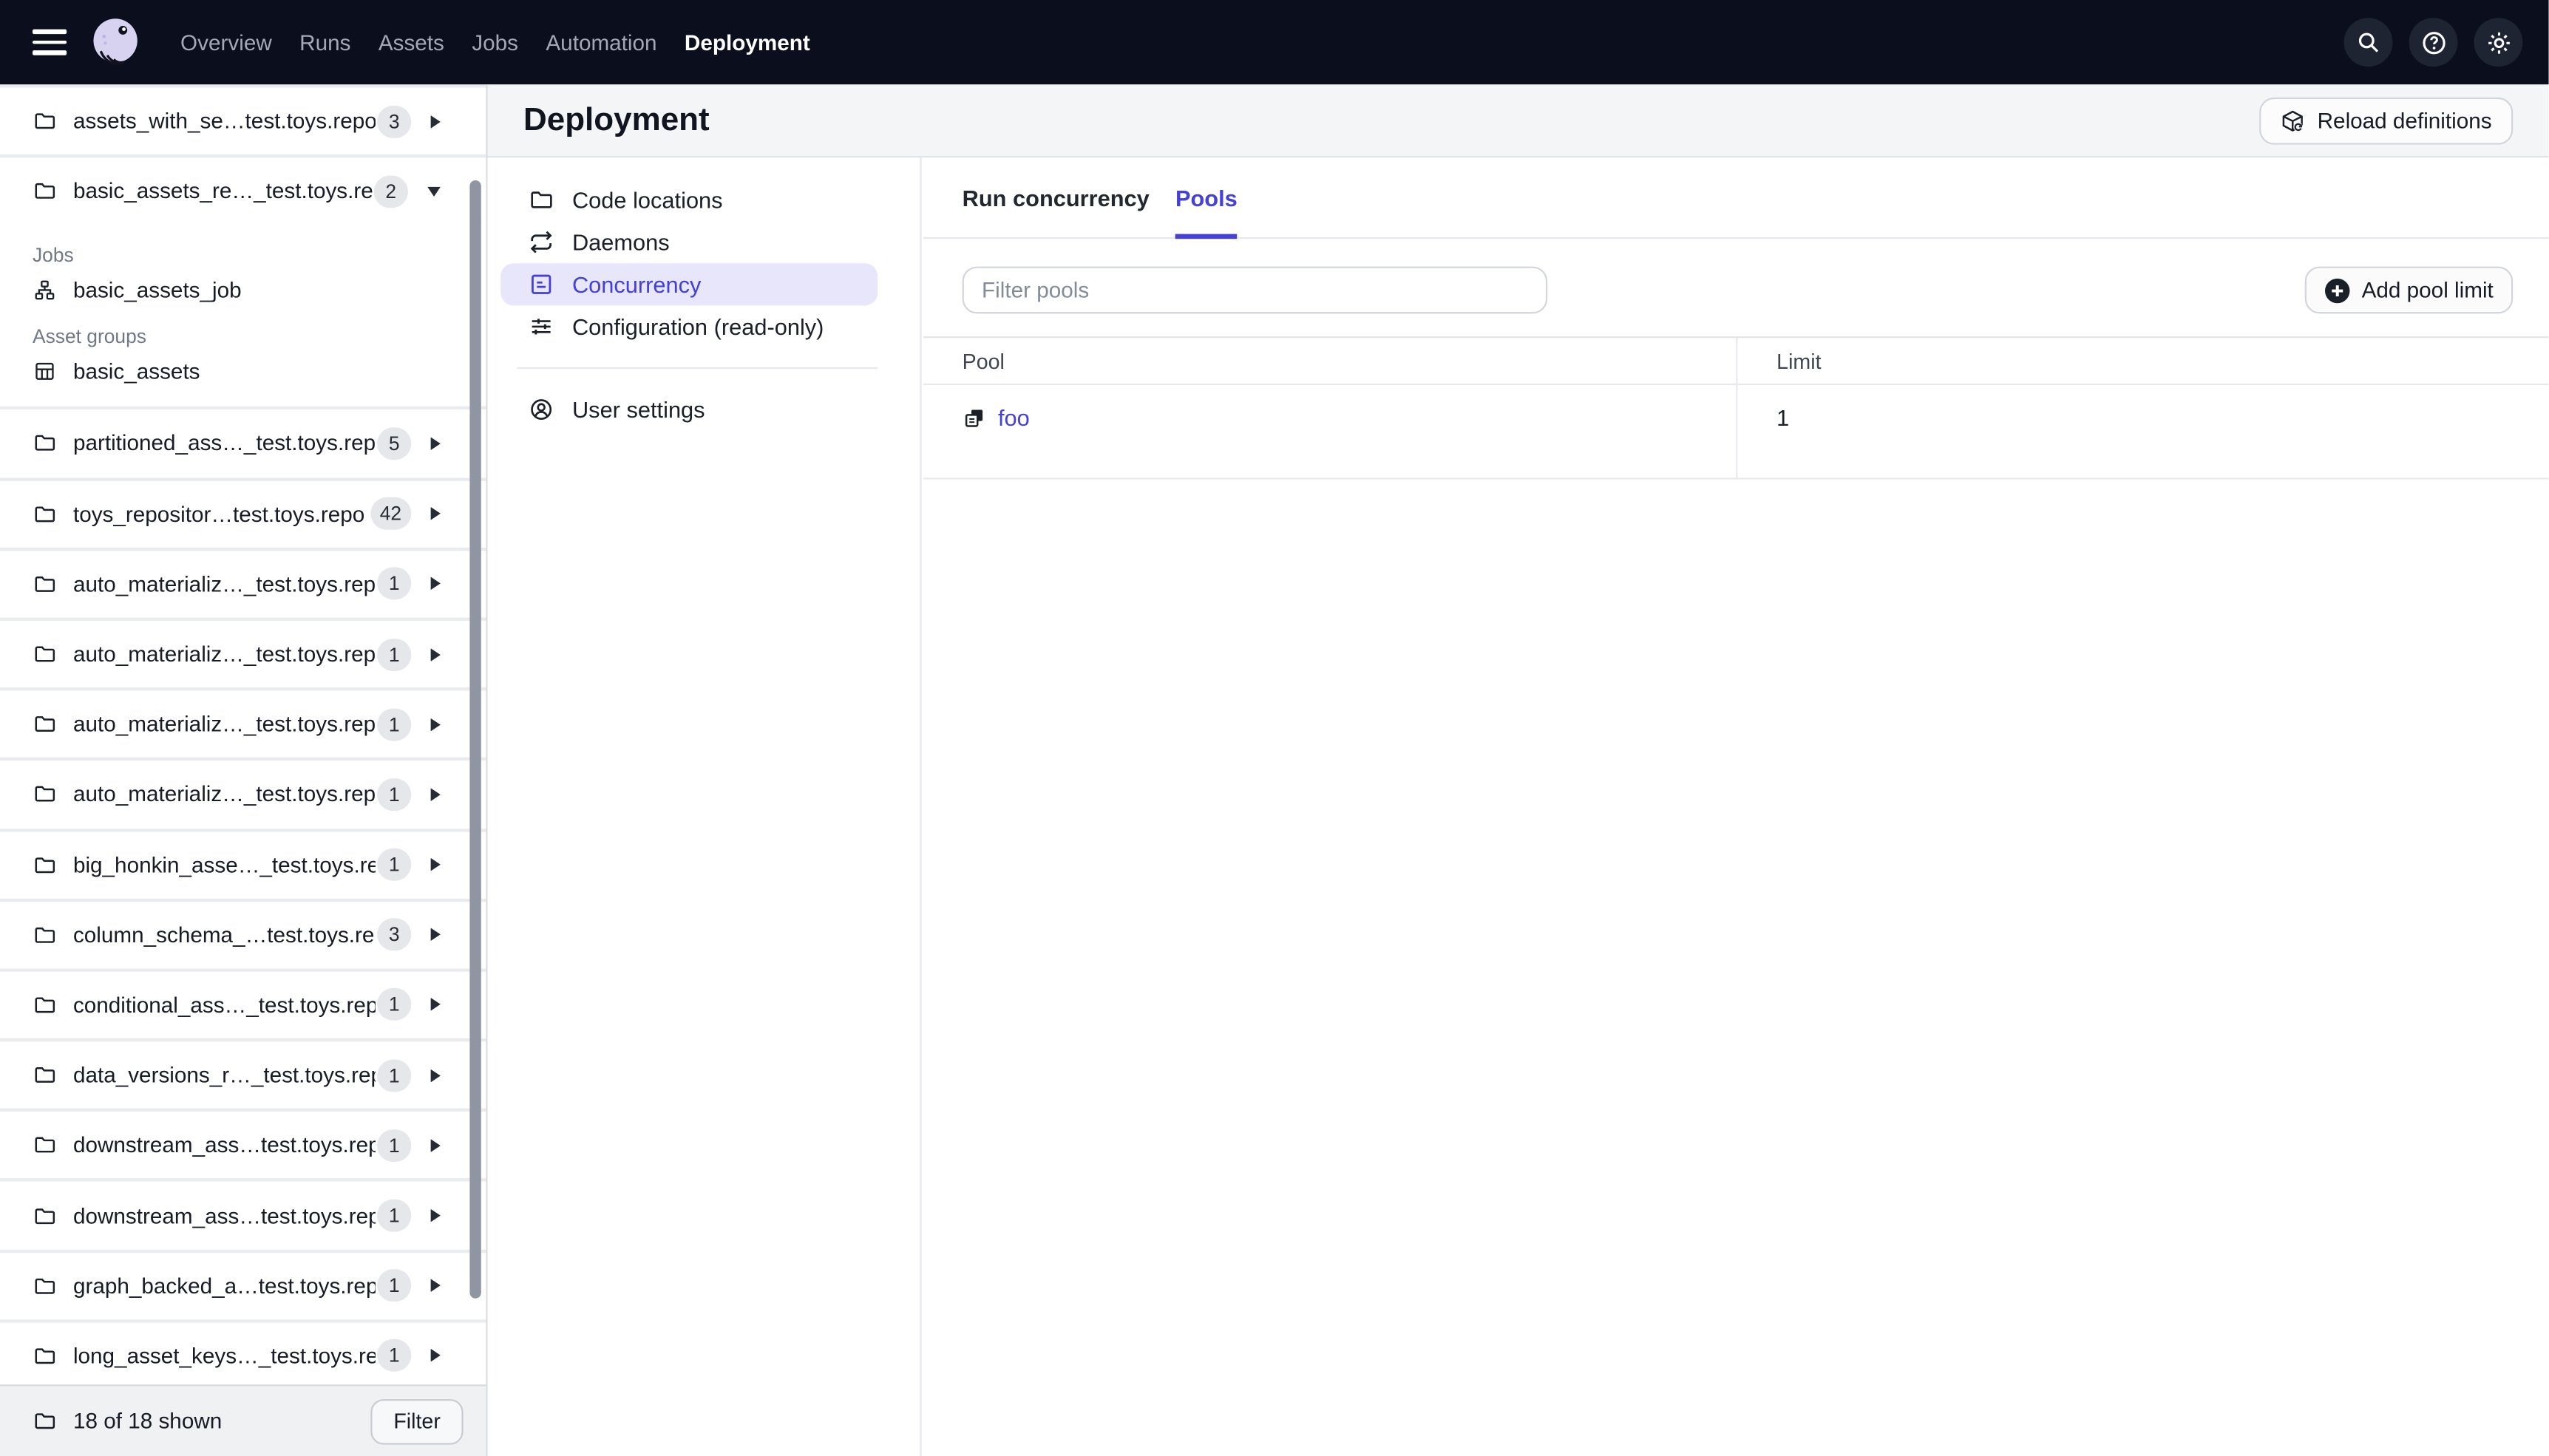  What do you see at coordinates (243, 1005) in the screenshot?
I see `code-location-row: conditional_ass…_test.toys.repo 1` at bounding box center [243, 1005].